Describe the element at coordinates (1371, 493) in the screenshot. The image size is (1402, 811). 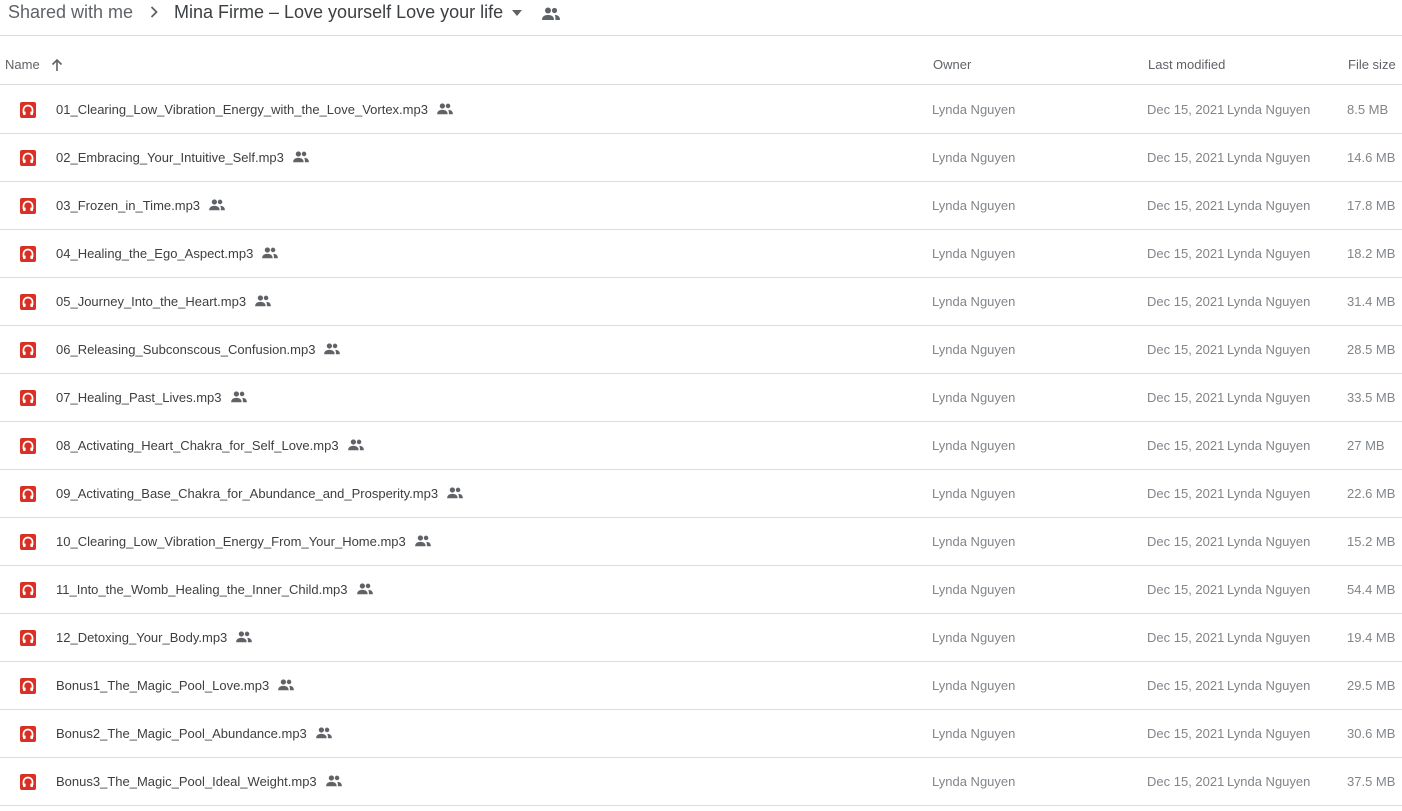
I see `file-size: 22.6 MB` at that location.